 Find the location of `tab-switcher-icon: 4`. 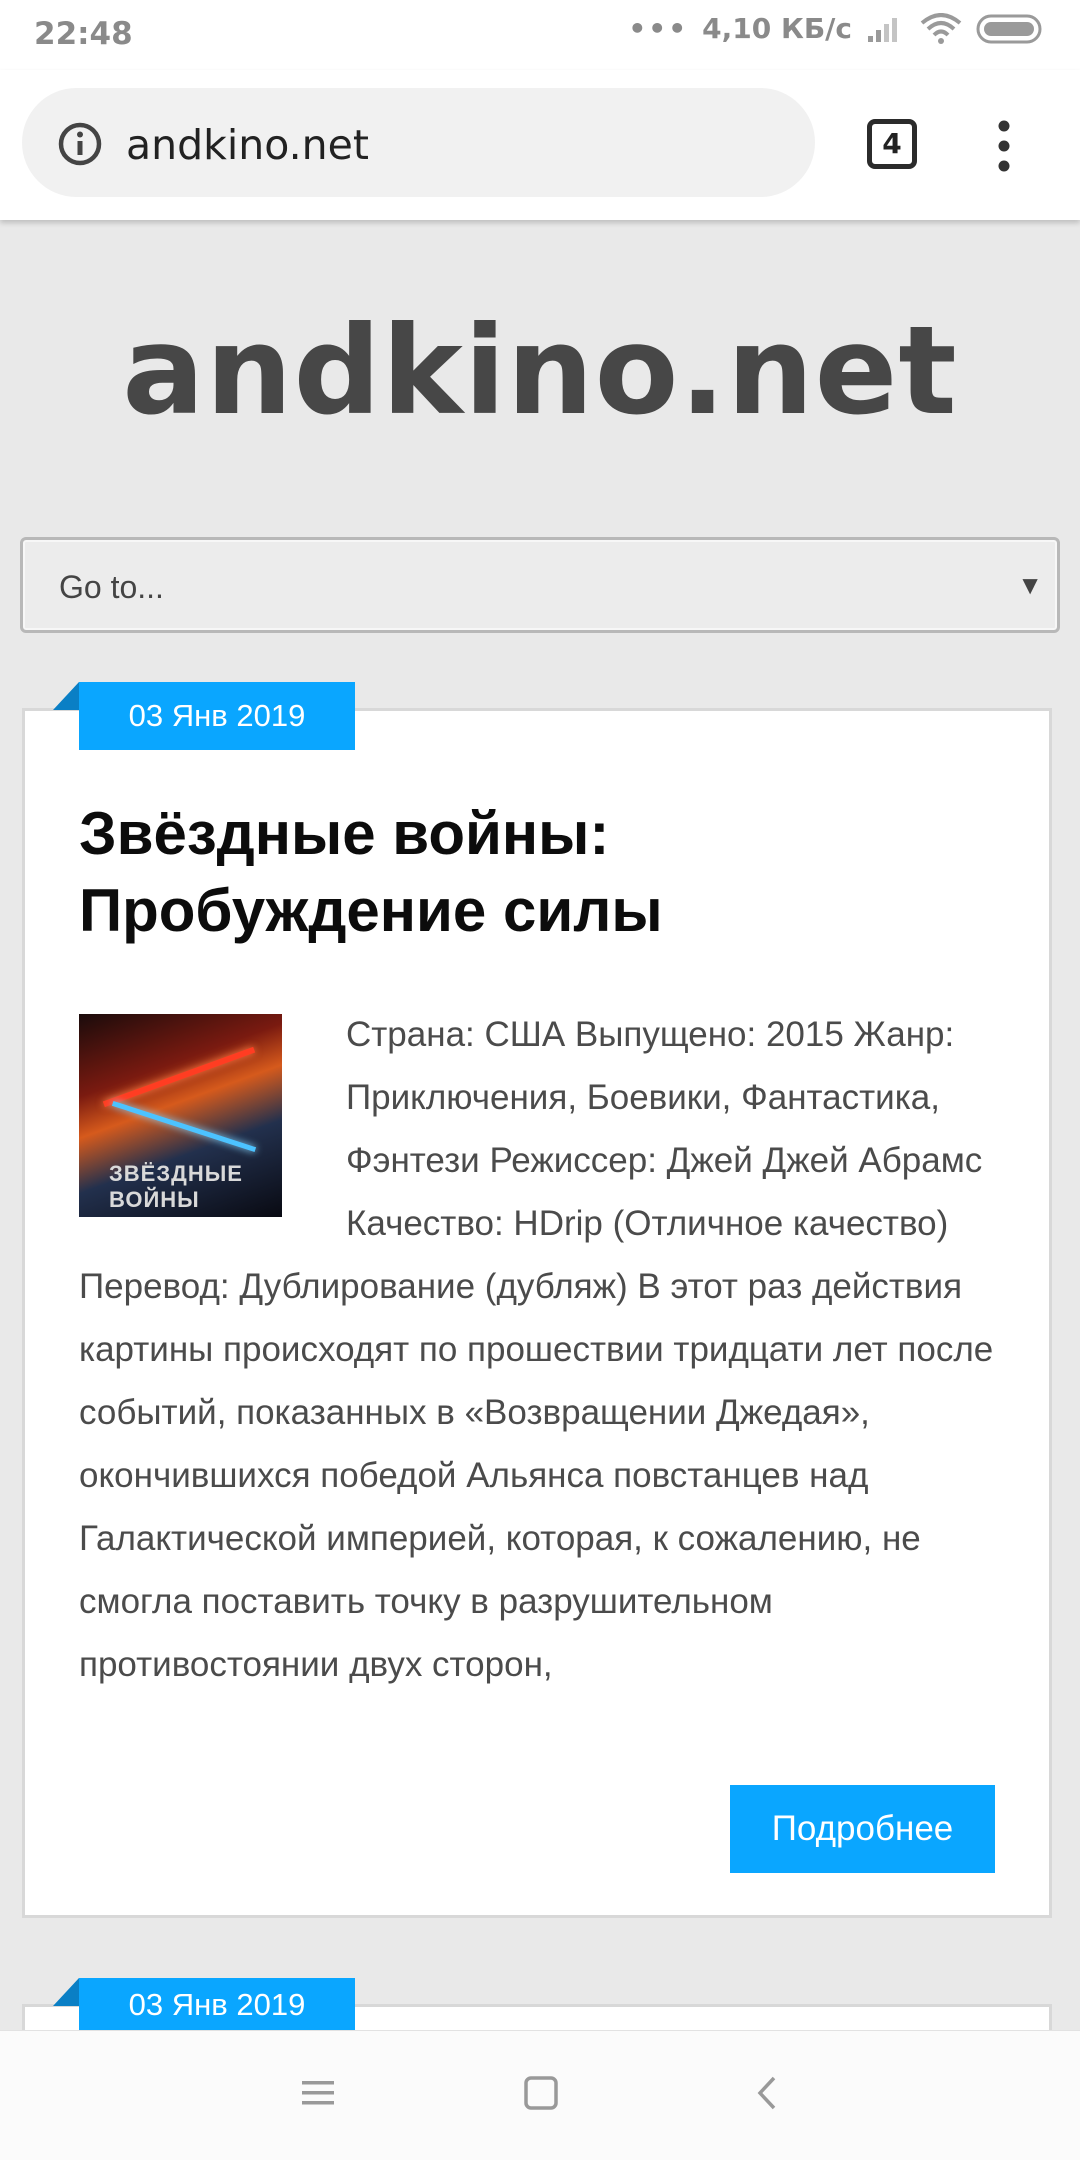

tab-switcher-icon: 4 is located at coordinates (892, 144).